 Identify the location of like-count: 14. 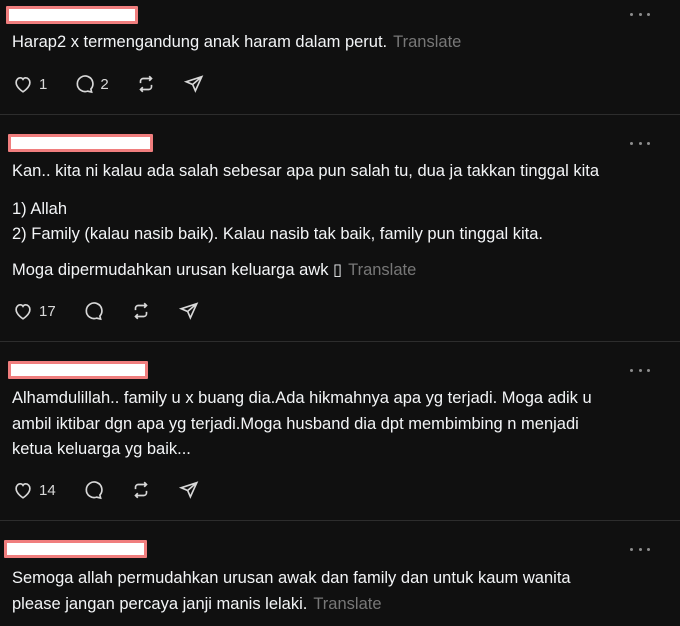
(47, 490).